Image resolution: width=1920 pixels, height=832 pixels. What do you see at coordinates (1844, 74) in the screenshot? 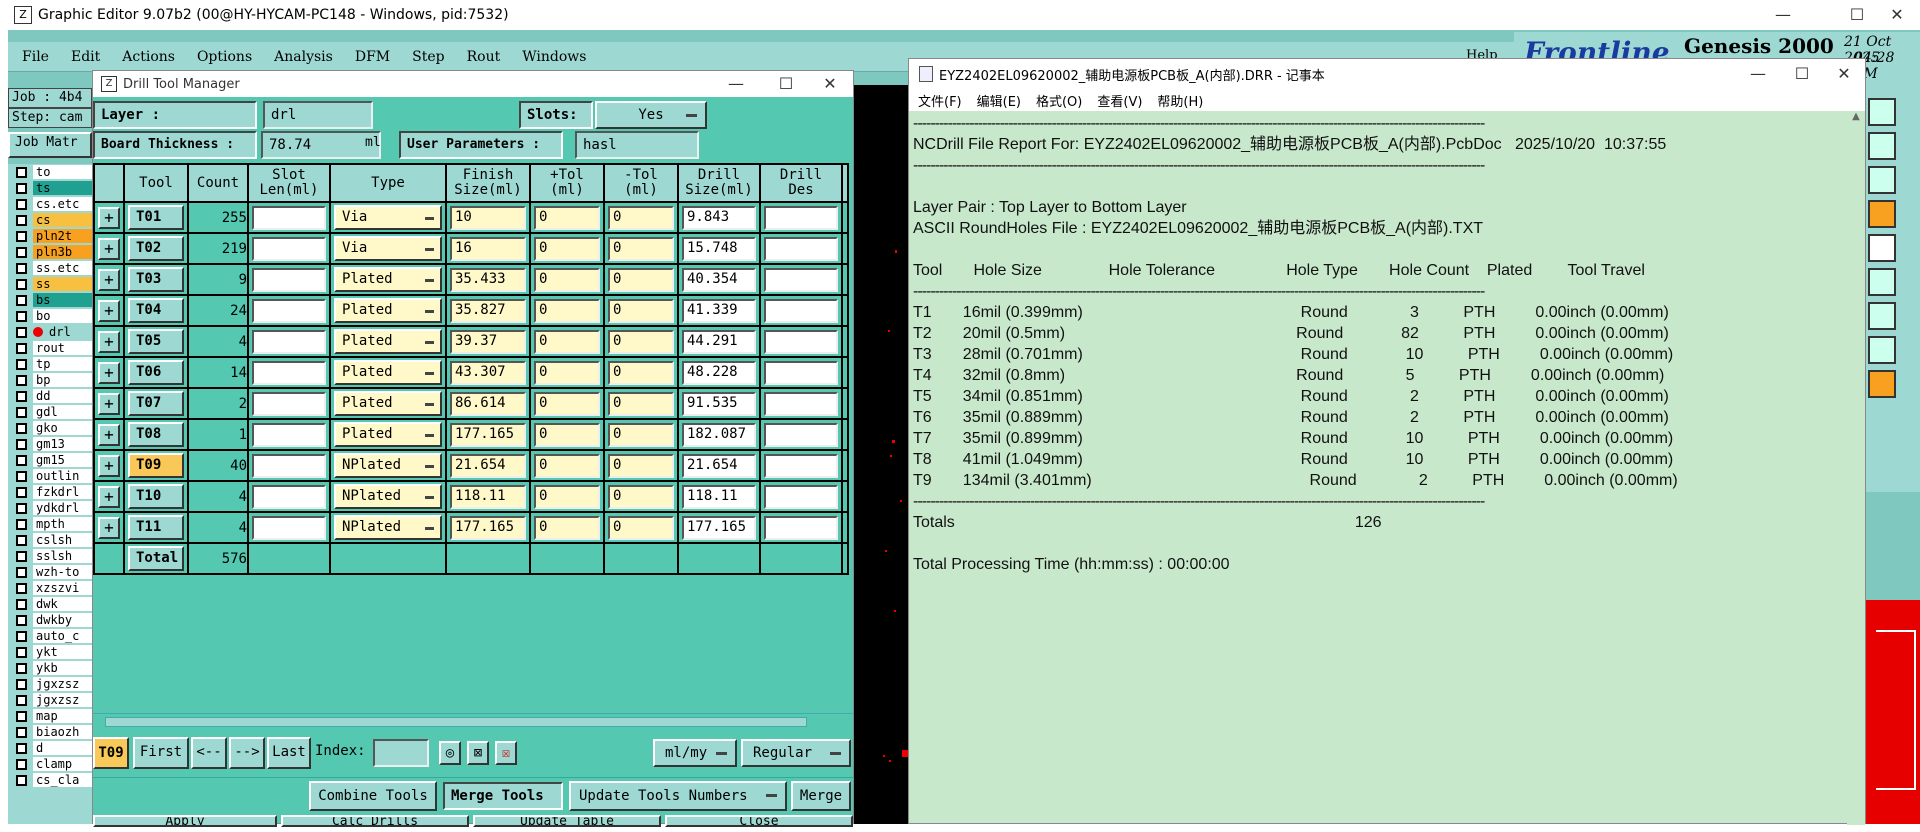
I see `notepad-close-button: ✕` at bounding box center [1844, 74].